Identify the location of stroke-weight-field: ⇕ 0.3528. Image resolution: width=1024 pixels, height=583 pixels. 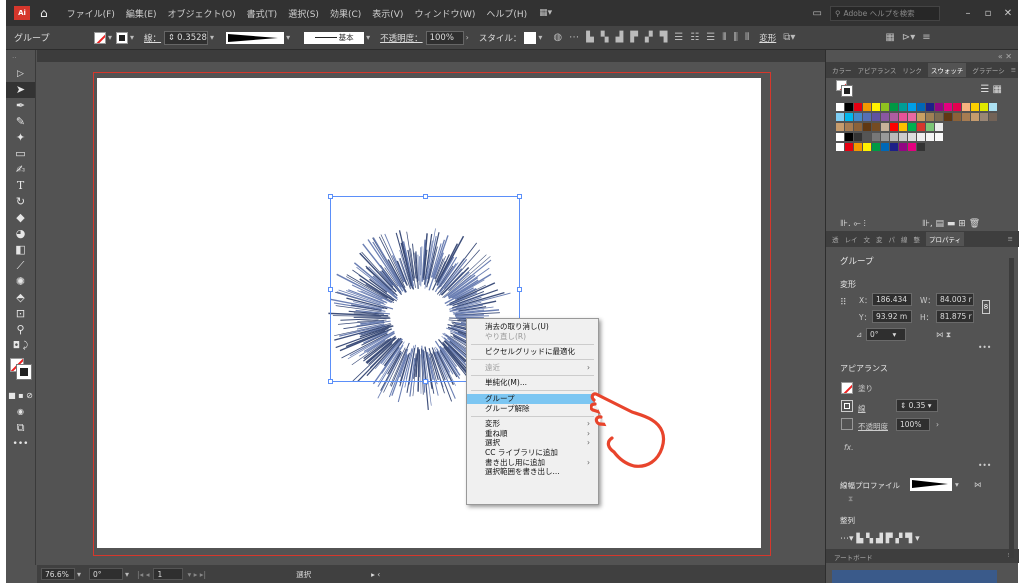
(186, 37).